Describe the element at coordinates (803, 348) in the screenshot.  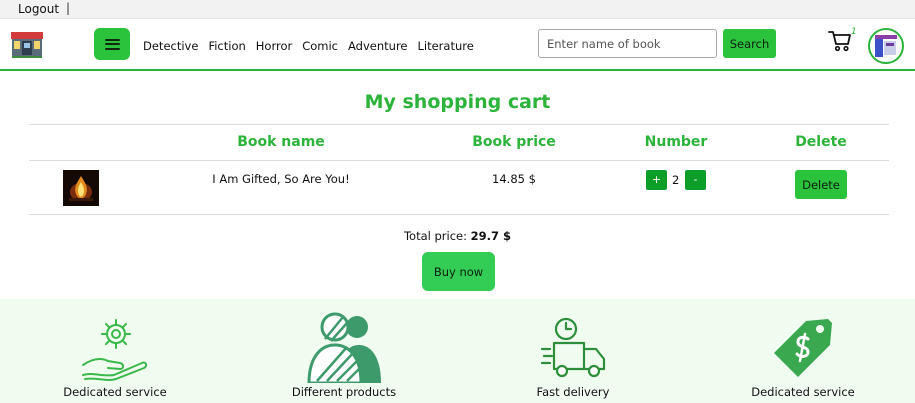
I see `dollar-tag-icon` at that location.